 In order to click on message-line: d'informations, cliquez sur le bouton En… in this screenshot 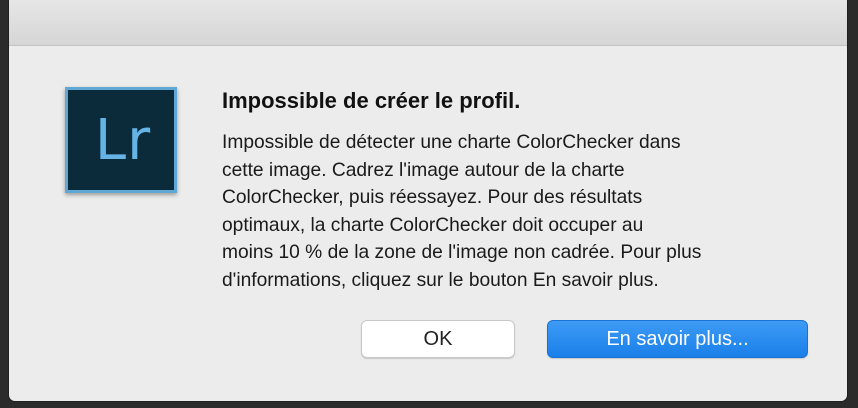, I will do `click(440, 280)`.